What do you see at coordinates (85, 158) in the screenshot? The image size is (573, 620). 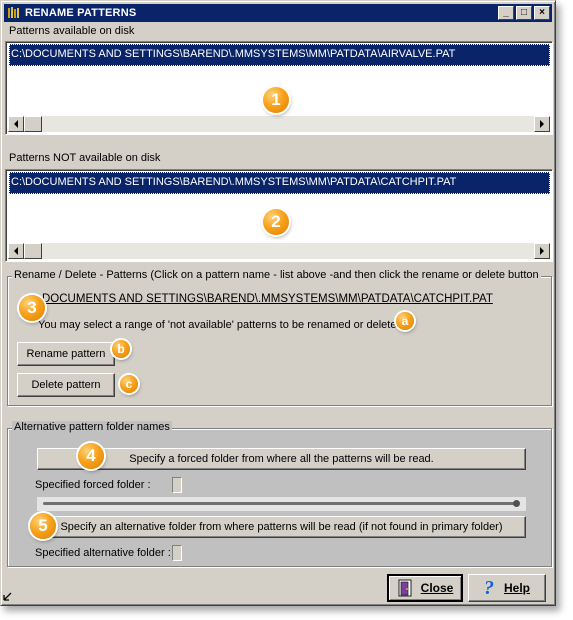 I see `not-available-patterns-label: Patterns NOT available on disk` at bounding box center [85, 158].